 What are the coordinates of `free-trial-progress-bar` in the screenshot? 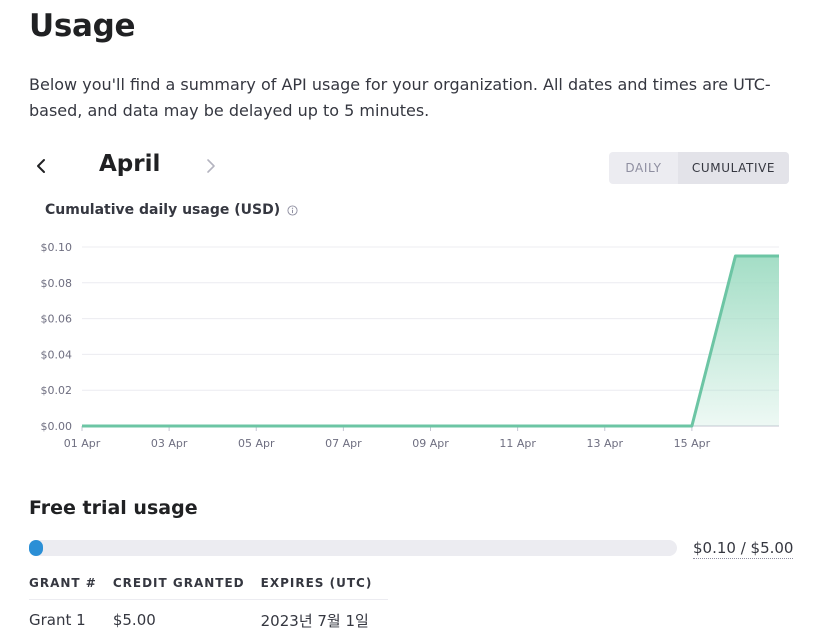 It's located at (353, 548).